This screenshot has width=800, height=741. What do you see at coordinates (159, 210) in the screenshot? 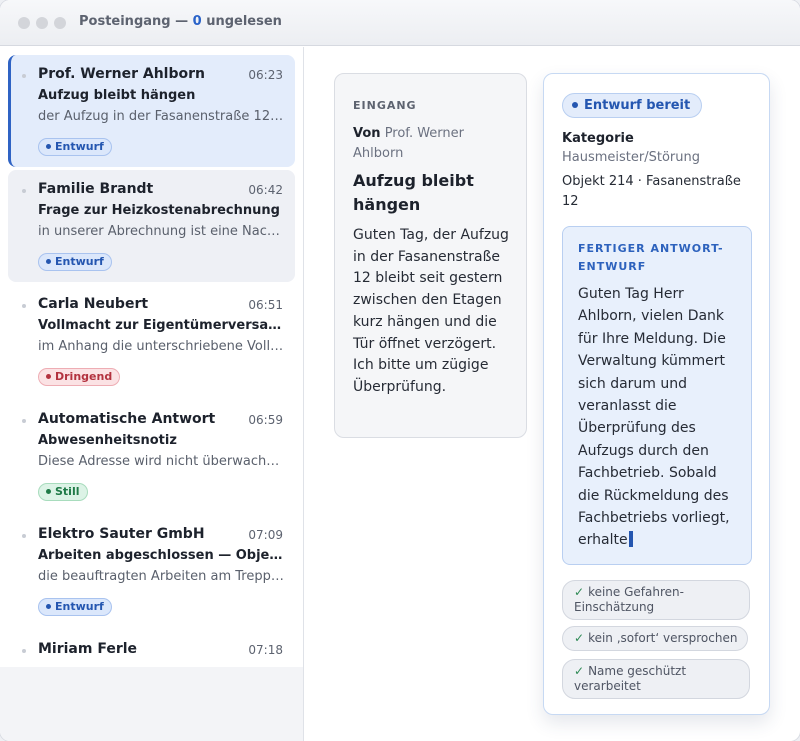
I see `item-subject: Frage zur Heizkostenabrechnung` at bounding box center [159, 210].